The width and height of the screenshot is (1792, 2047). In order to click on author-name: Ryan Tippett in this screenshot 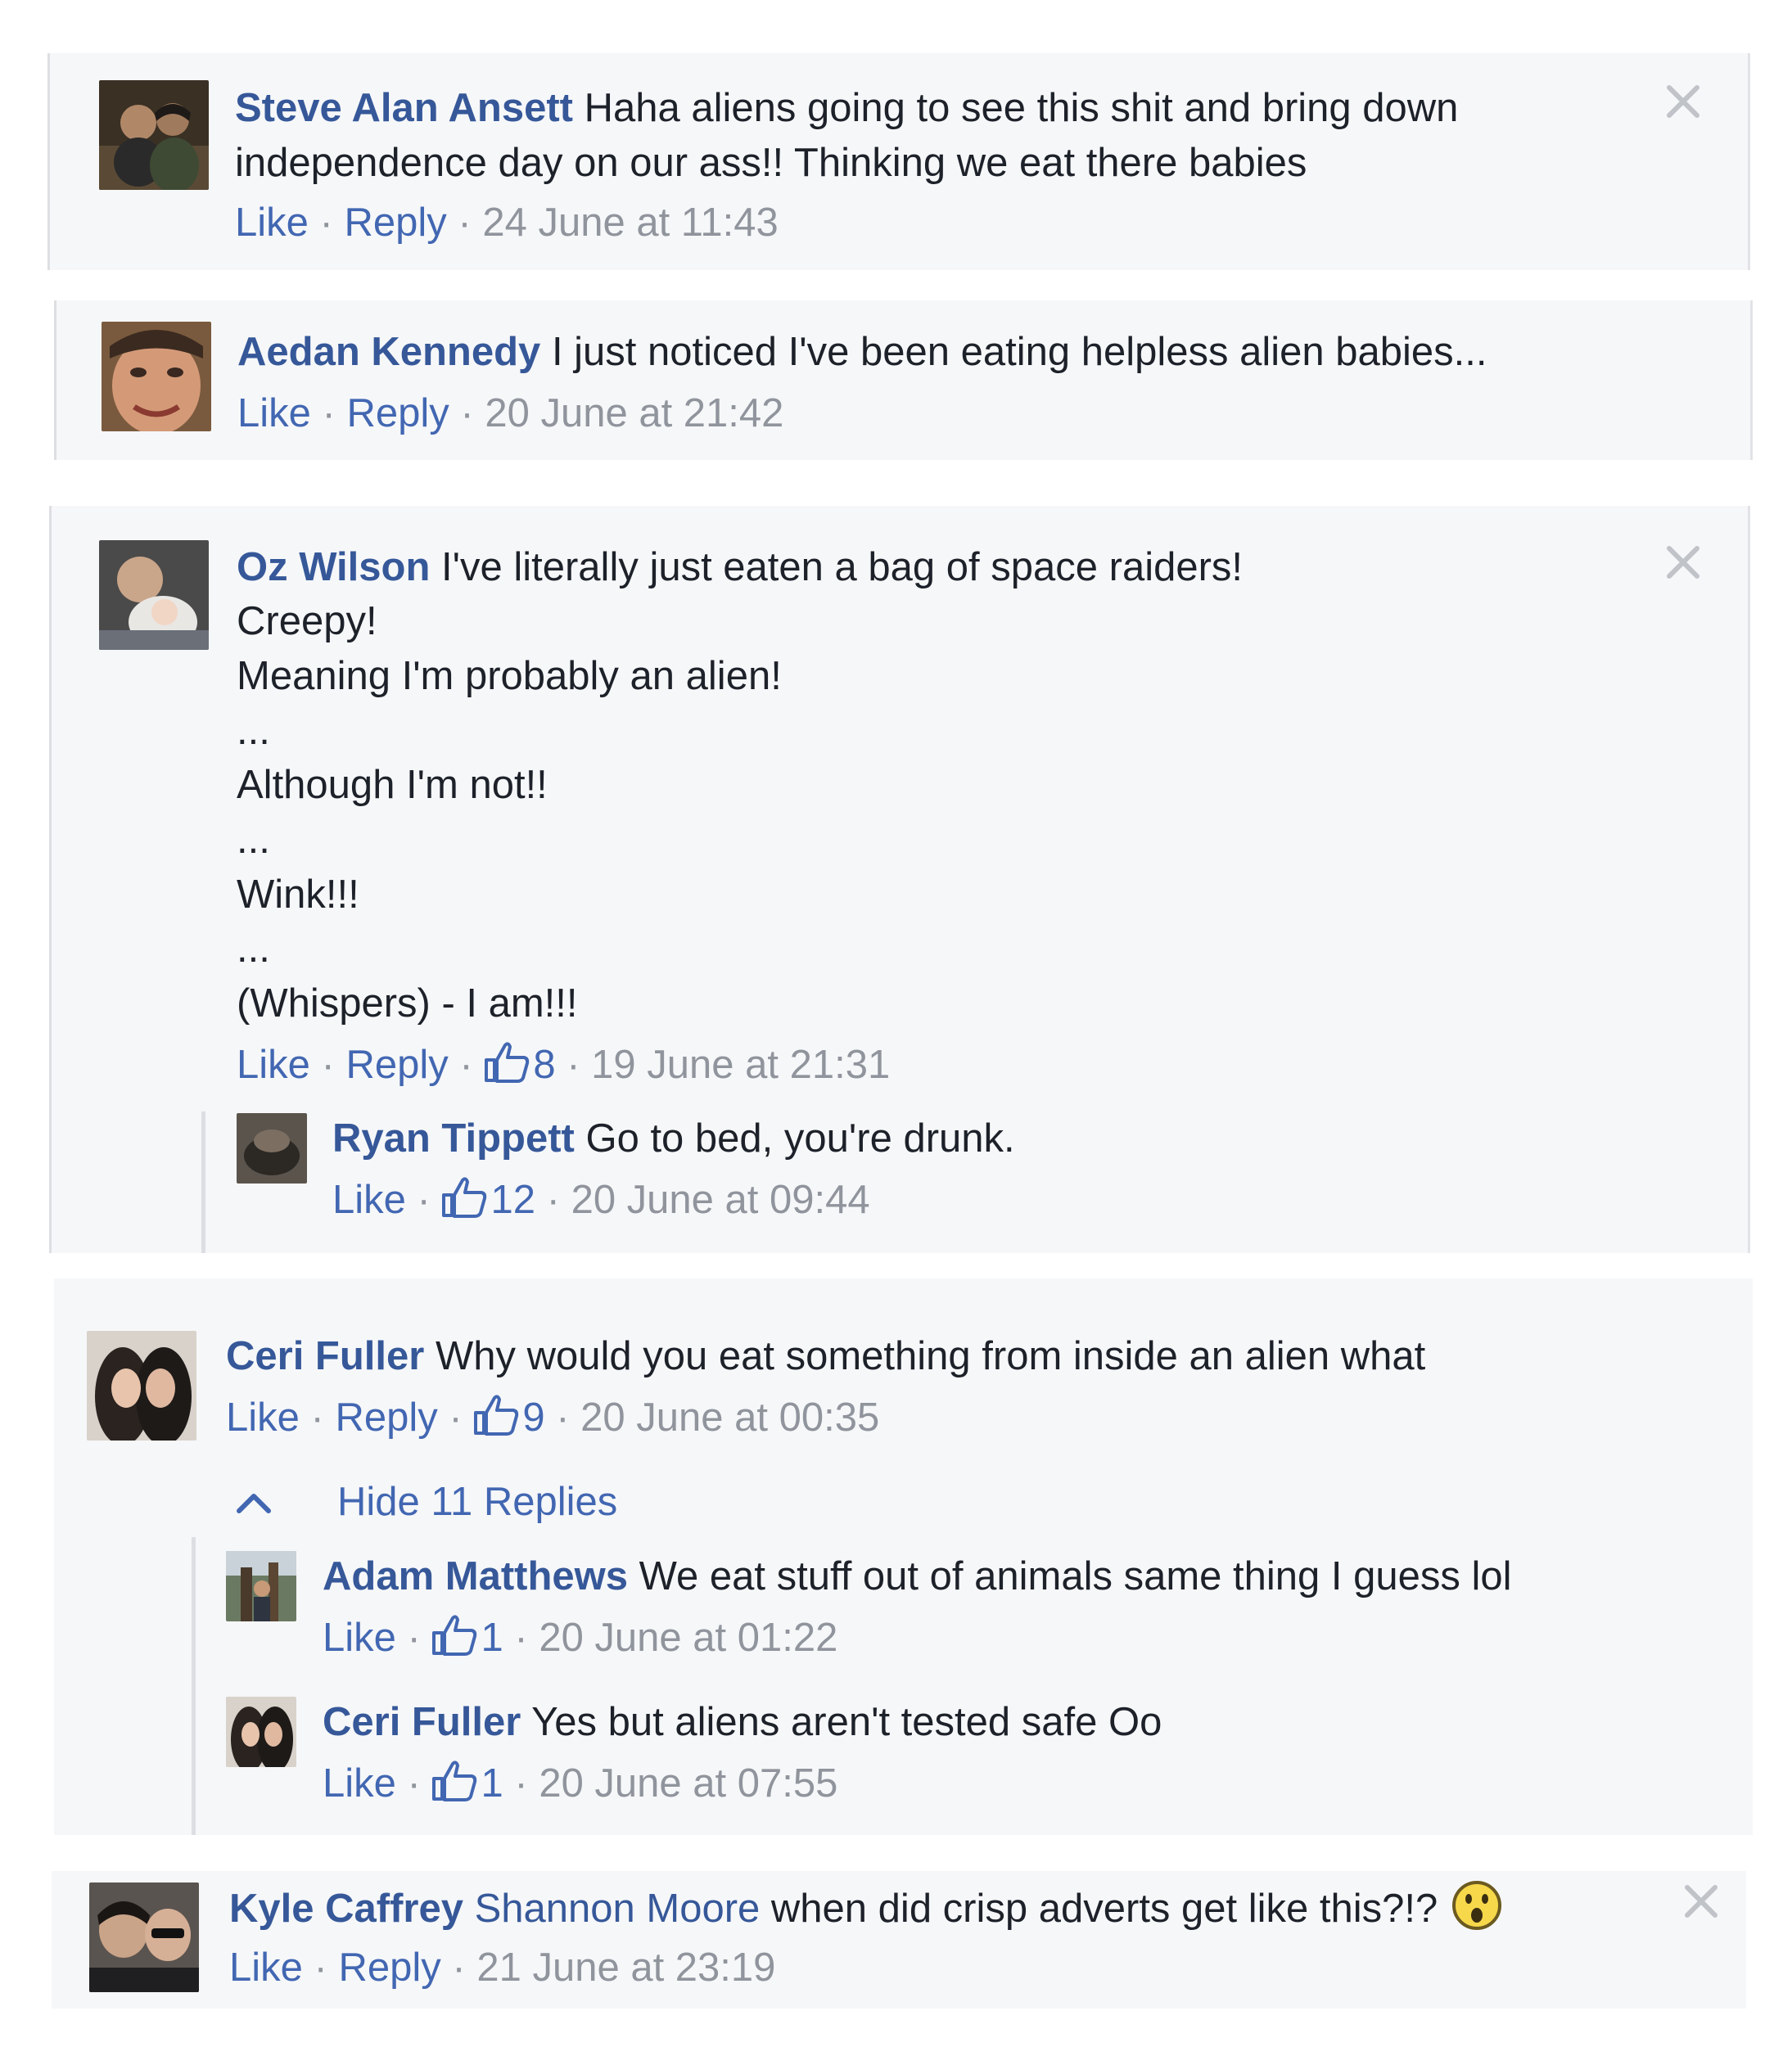, I will do `click(454, 1138)`.